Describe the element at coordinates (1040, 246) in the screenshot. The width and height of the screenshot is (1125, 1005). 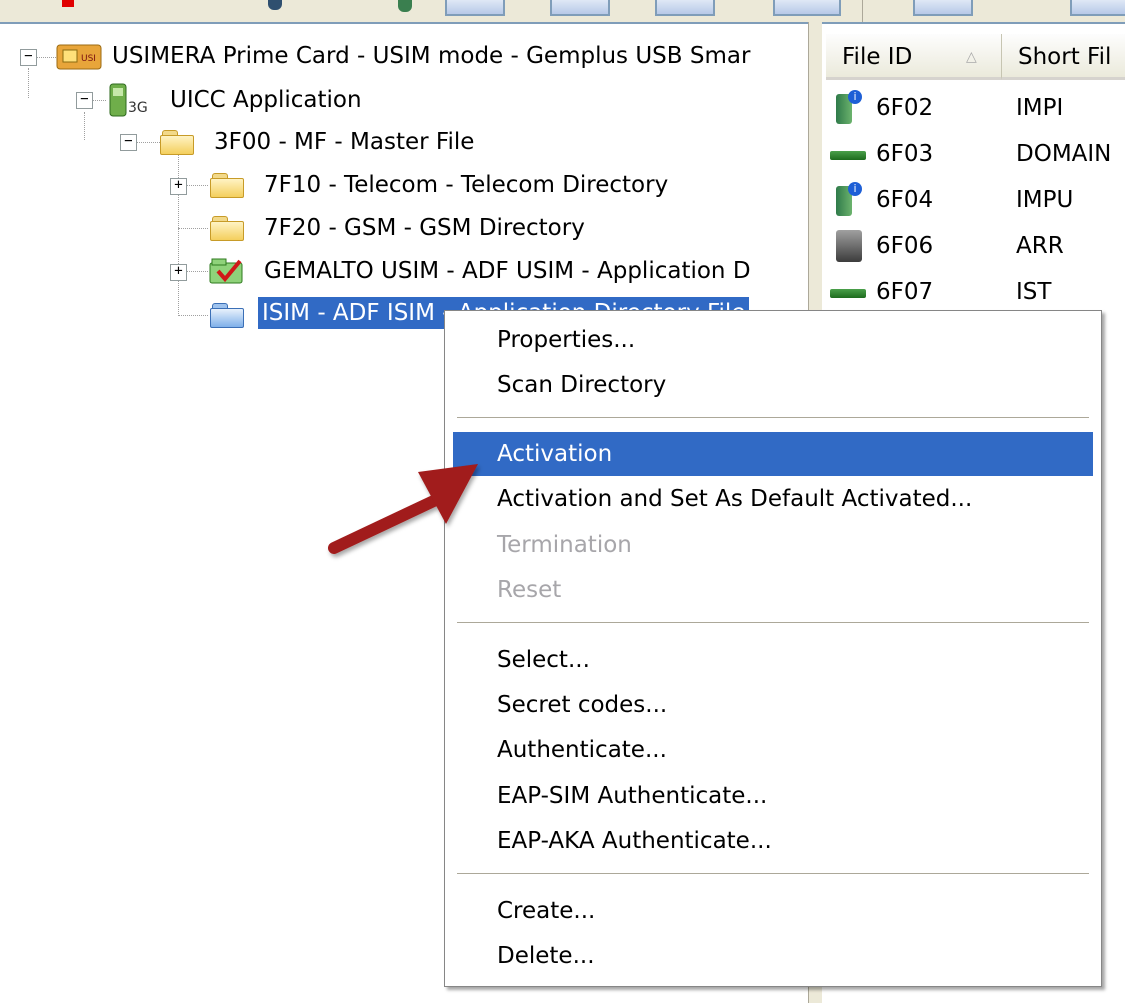
I see `short-file-cell: ARR` at that location.